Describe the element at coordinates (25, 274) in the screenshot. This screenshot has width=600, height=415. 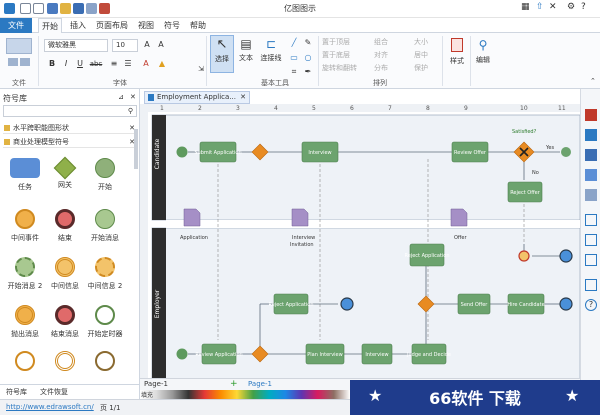
I see `shape-start-message-2: 开始消息 2` at that location.